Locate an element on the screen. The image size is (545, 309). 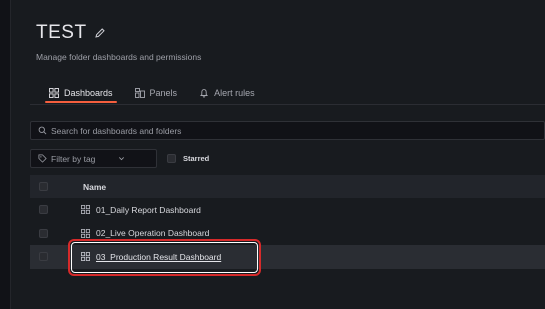
tab-bar: Dashboards Panels Alert rules is located at coordinates (161, 93).